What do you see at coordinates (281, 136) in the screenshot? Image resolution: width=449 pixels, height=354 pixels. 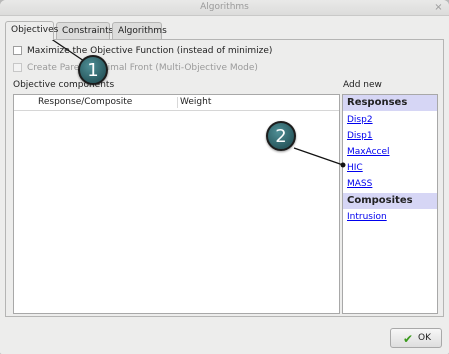 I see `callout-marker-2: 2` at bounding box center [281, 136].